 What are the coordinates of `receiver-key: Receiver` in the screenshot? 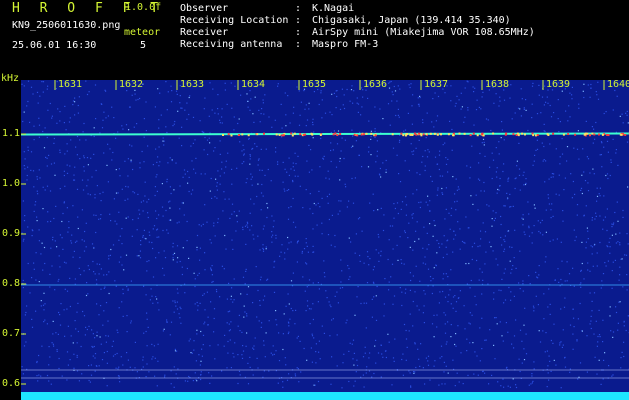 It's located at (204, 32).